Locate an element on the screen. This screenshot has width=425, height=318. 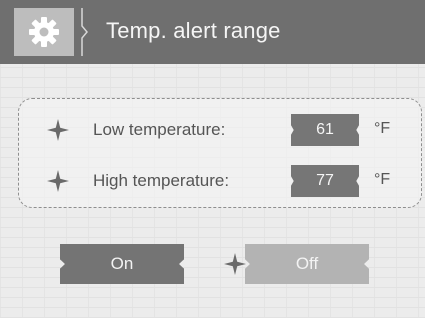
page-title: Temp. alert range is located at coordinates (193, 30).